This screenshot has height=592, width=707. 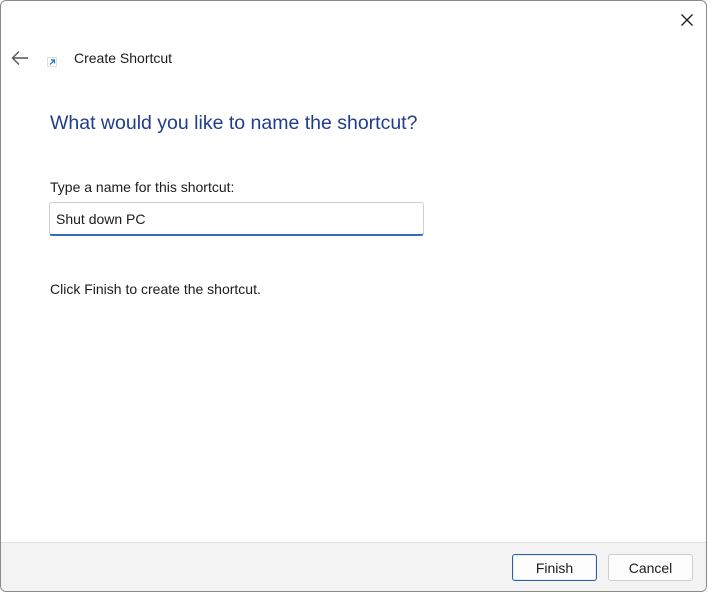 I want to click on wizard-footer: Finish Cancel, so click(x=353, y=566).